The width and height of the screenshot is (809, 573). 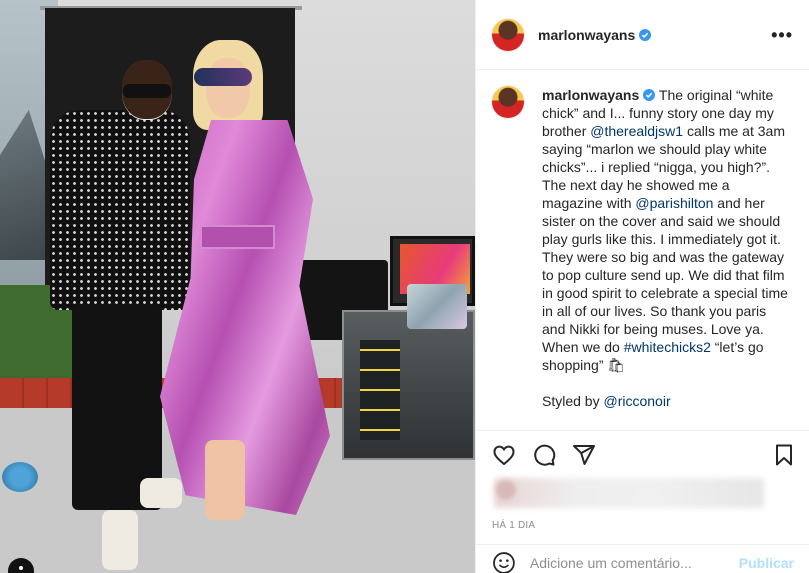 I want to click on styled-by-line: Styled by @ricconoir, so click(x=667, y=401).